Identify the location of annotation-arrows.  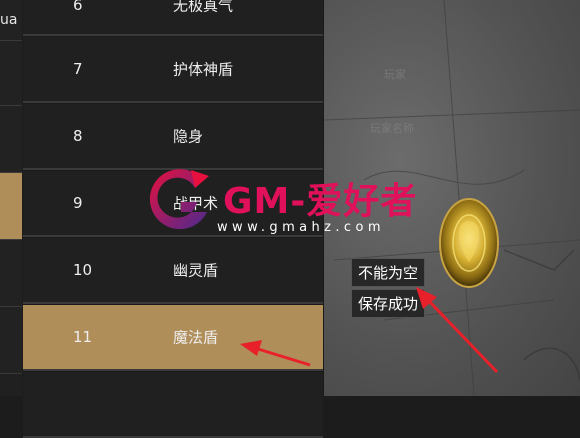
(369, 330).